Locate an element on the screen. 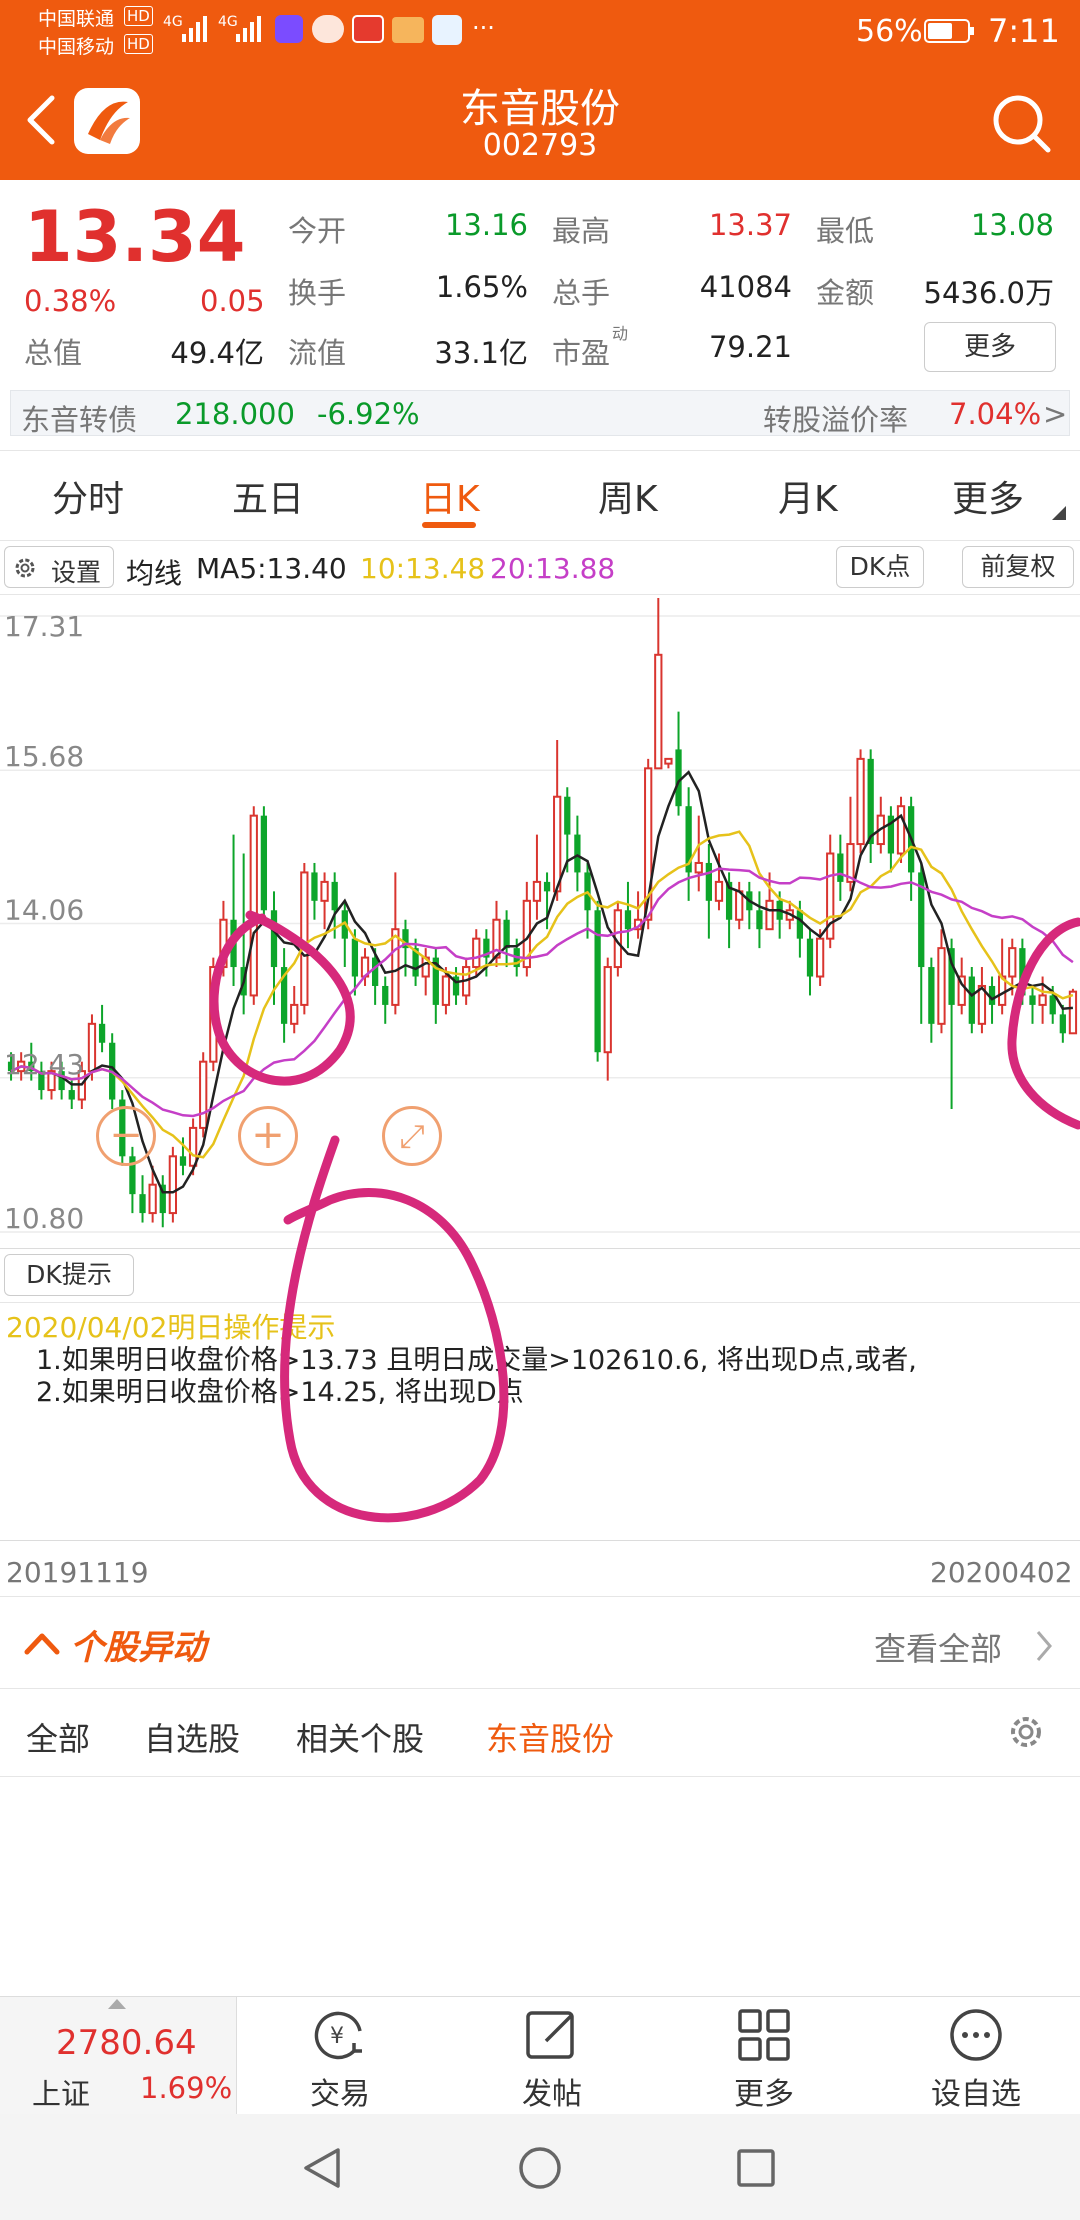  system-home-icon is located at coordinates (540, 2168).